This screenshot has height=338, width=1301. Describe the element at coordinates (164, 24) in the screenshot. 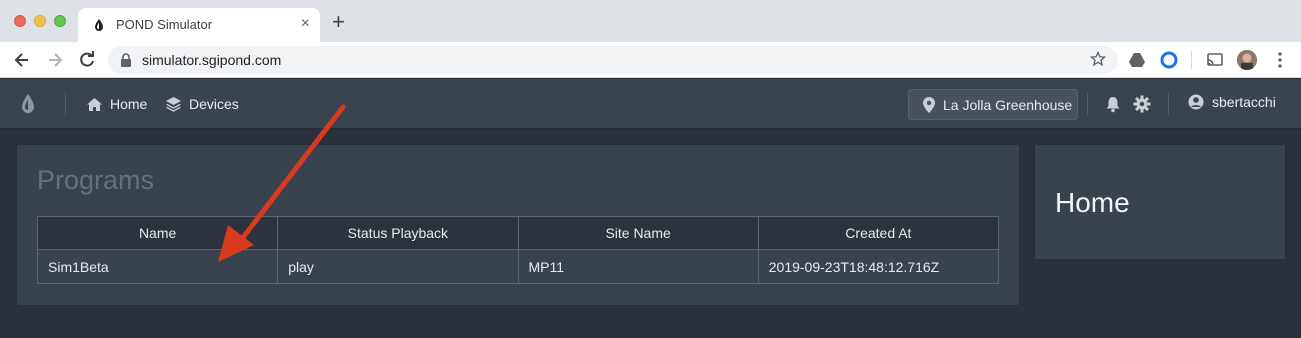

I see `tab-title: POND Simulator` at that location.